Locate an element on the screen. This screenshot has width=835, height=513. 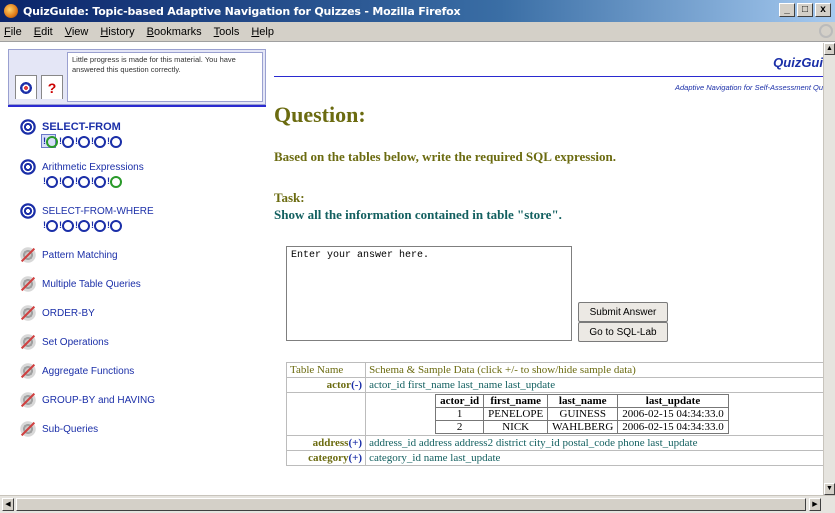
tab-help: ? is located at coordinates (52, 87).